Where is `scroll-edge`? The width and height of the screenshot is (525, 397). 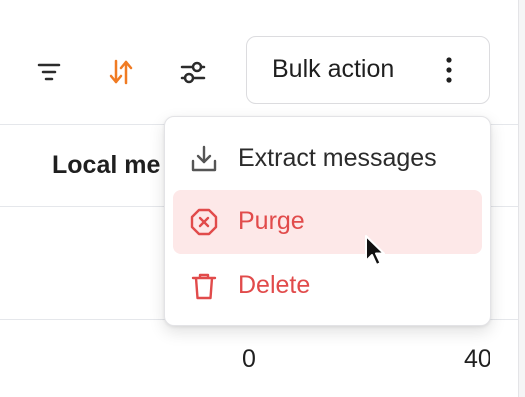 scroll-edge is located at coordinates (521, 198).